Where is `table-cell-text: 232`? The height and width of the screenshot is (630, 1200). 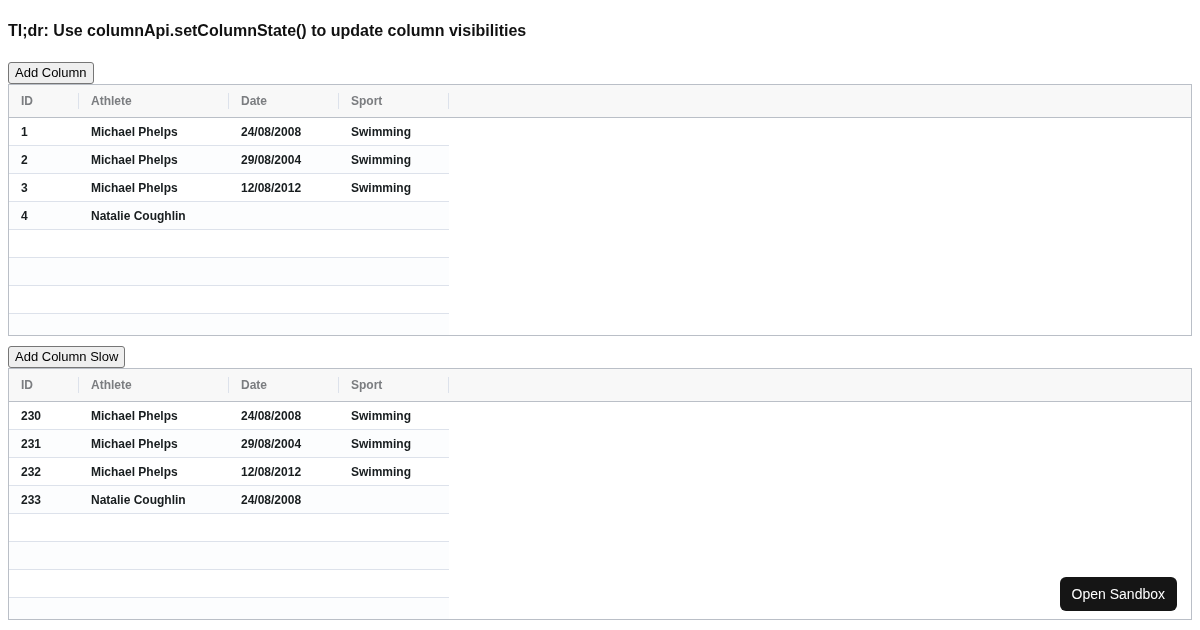 table-cell-text: 232 is located at coordinates (31, 472).